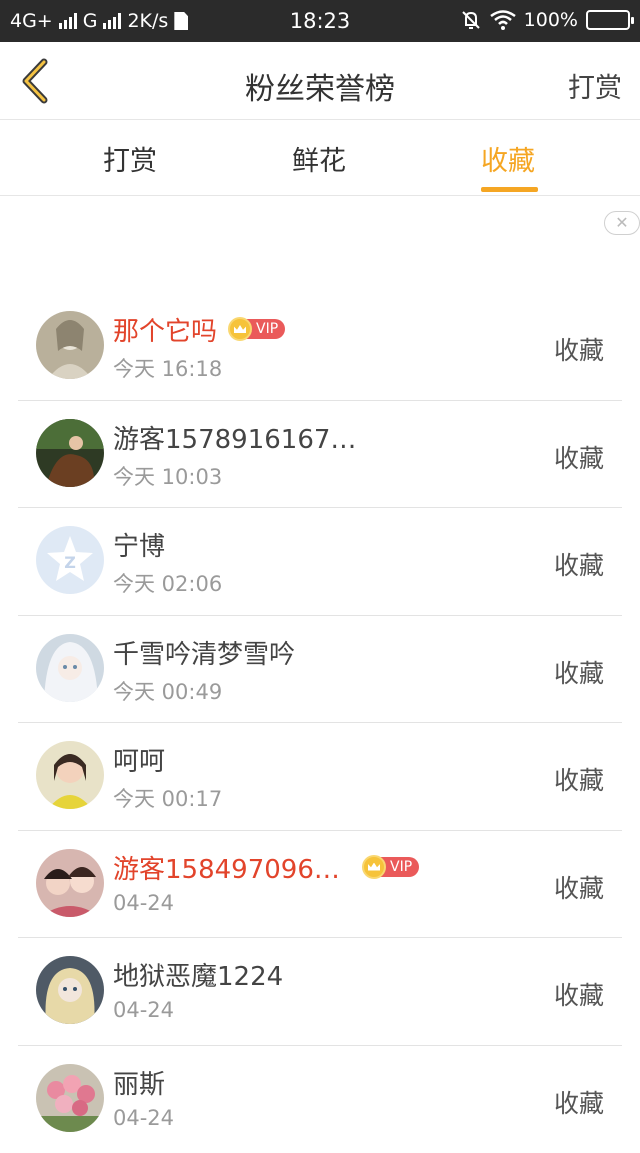  I want to click on user-name: 地狱恶魔1224, so click(198, 974).